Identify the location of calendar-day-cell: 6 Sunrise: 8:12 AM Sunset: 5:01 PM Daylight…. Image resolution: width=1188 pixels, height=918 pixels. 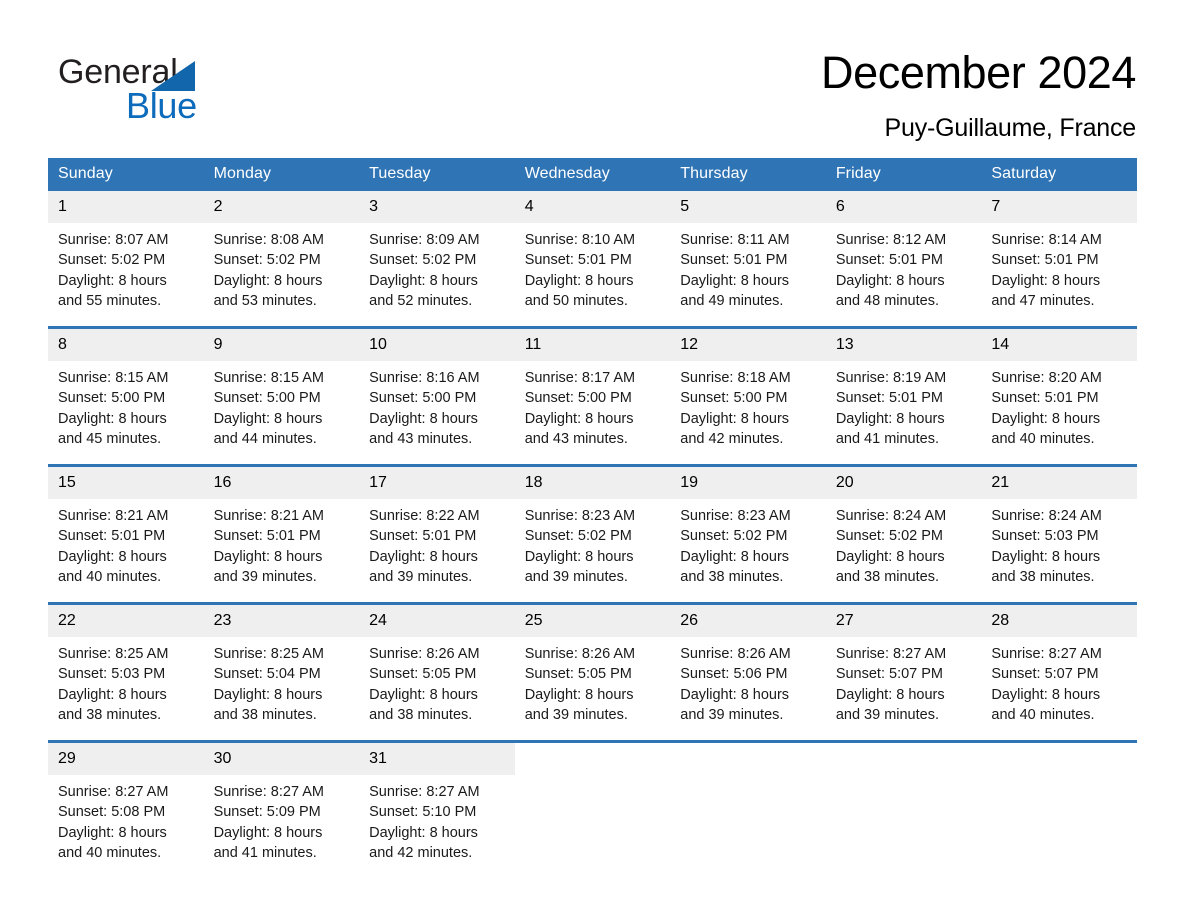
(903, 259).